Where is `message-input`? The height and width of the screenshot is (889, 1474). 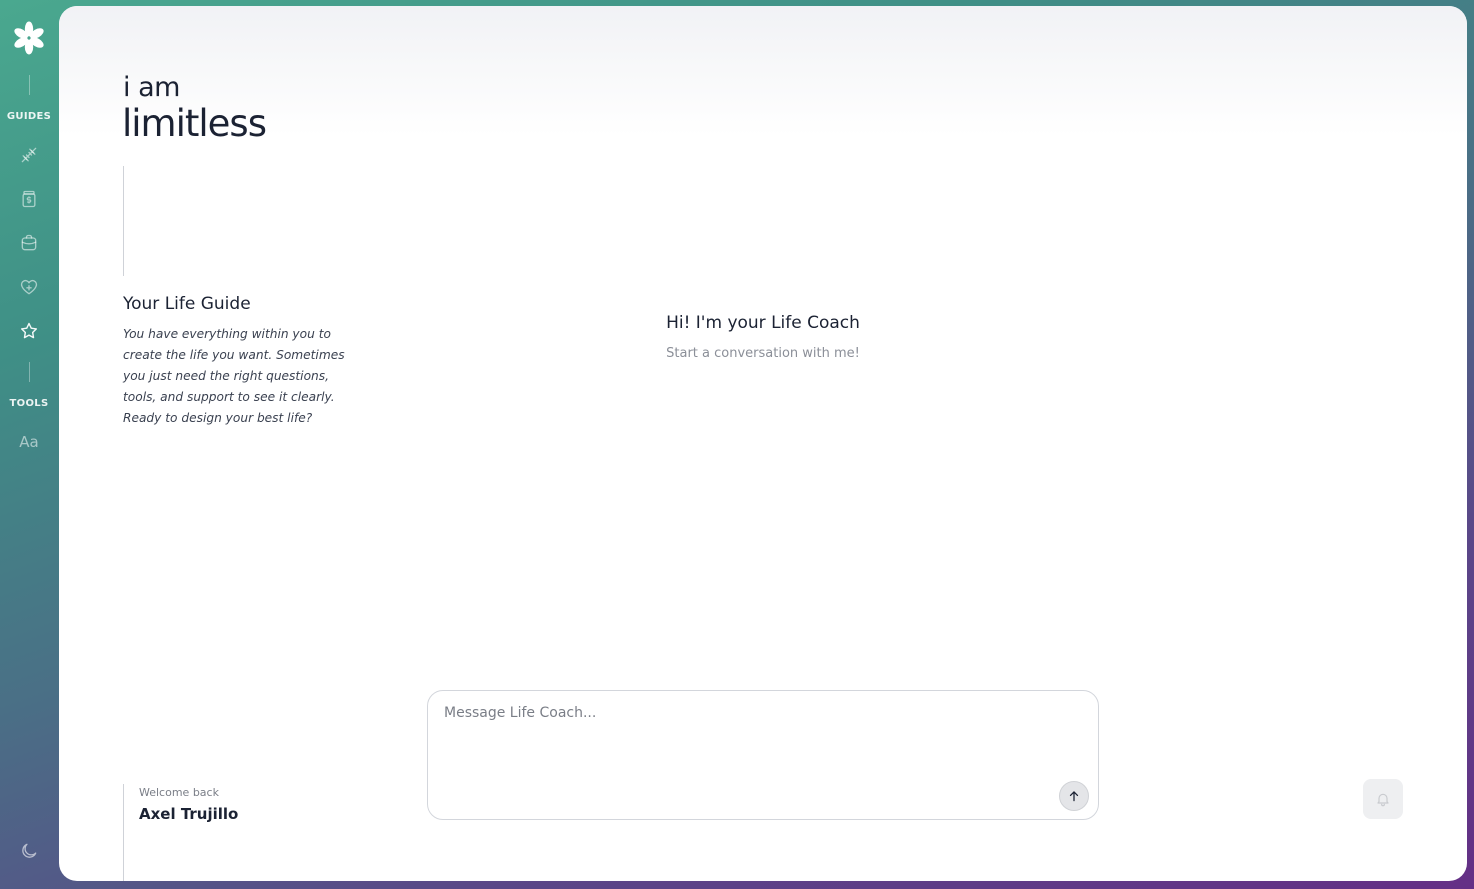 message-input is located at coordinates (754, 740).